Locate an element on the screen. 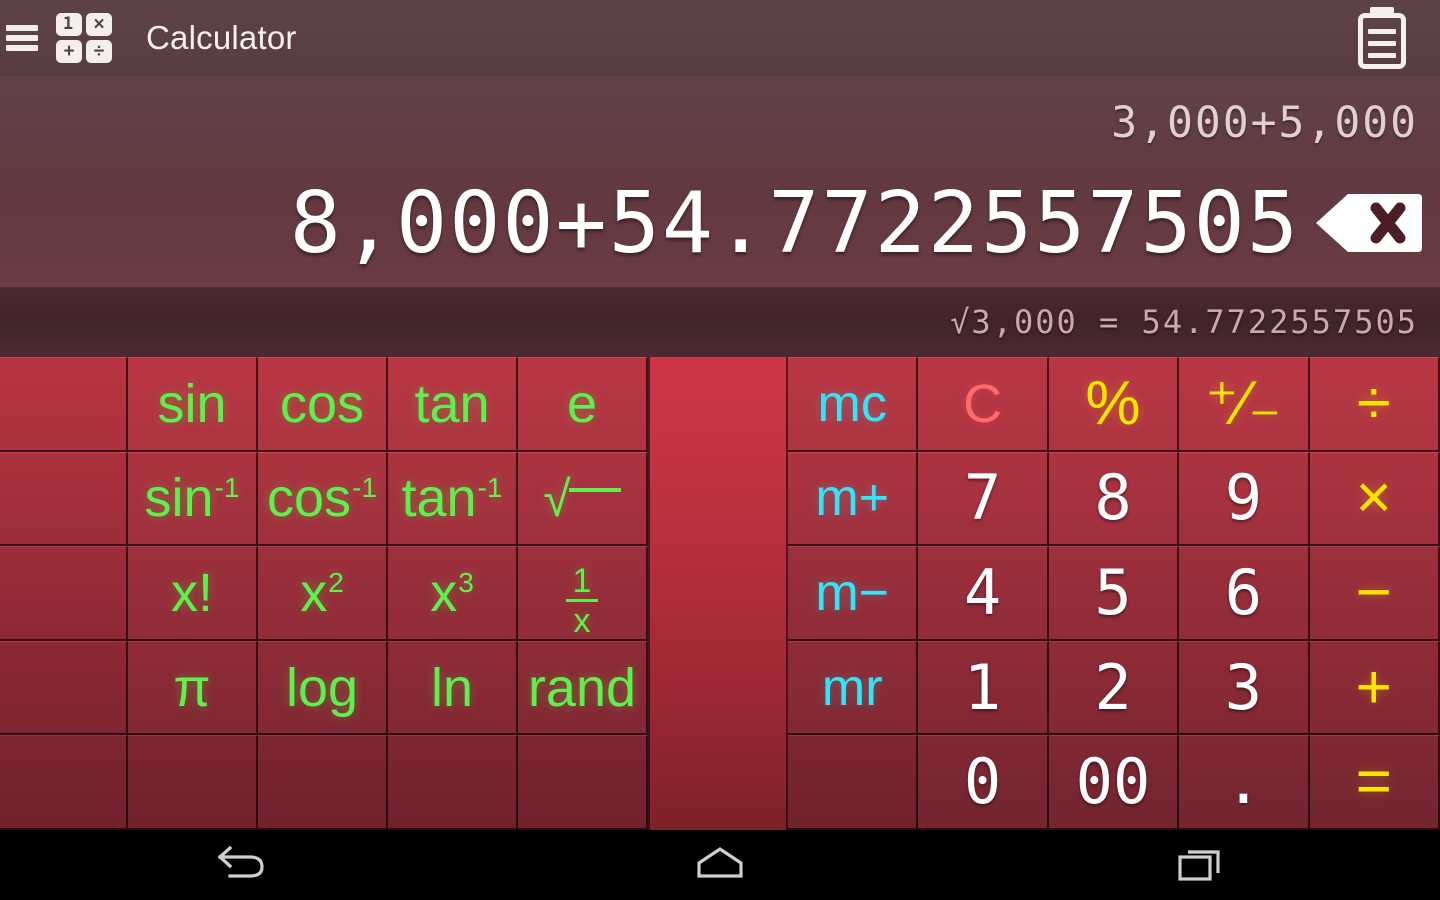  key-memory-add-label: m+ is located at coordinates (852, 498).